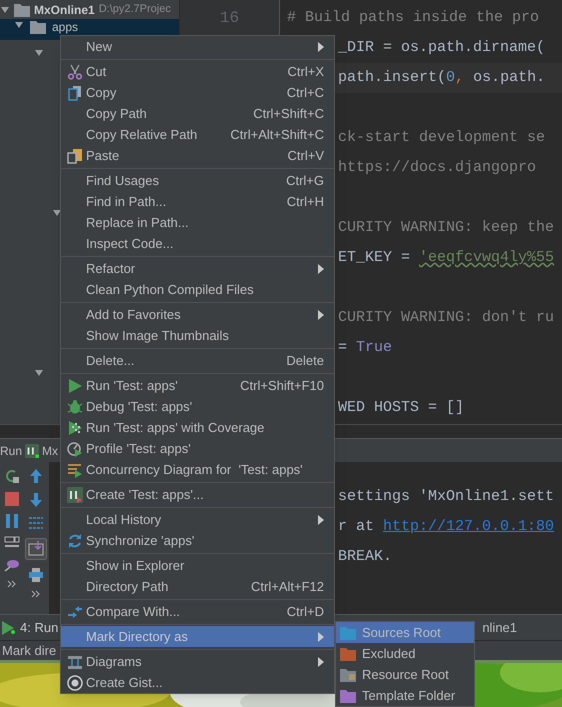 The width and height of the screenshot is (562, 707). I want to click on menu-item: Paste Ctrl+V, so click(197, 155).